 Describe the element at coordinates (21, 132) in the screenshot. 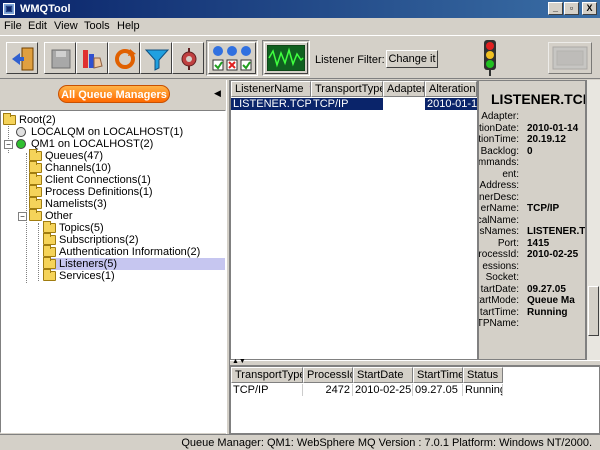

I see `qm-disconnected-icon` at that location.